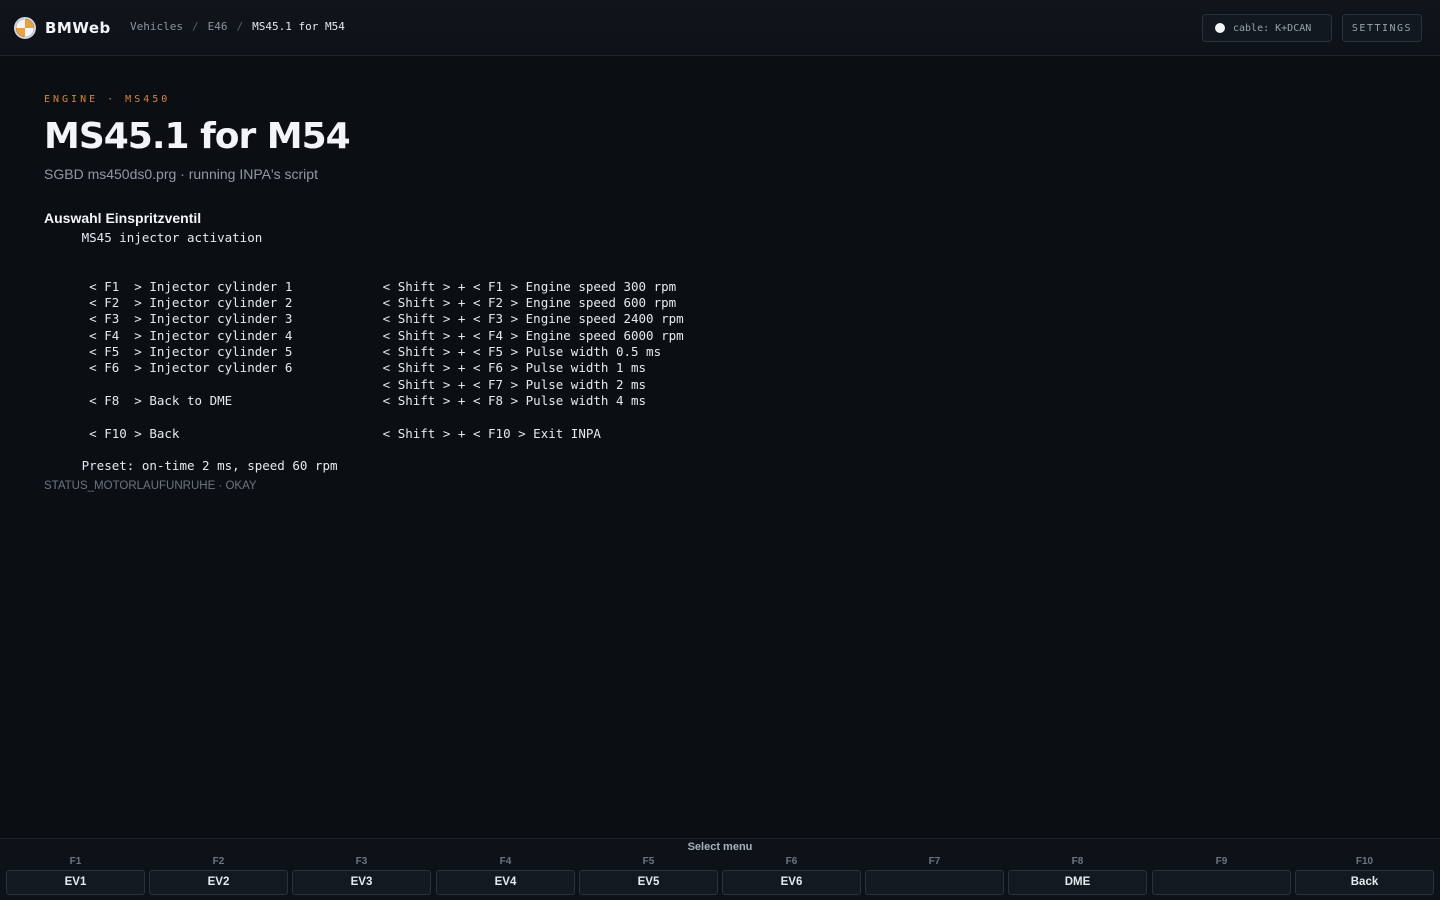 The height and width of the screenshot is (900, 1440). I want to click on fkey-f9: F9, so click(1221, 876).